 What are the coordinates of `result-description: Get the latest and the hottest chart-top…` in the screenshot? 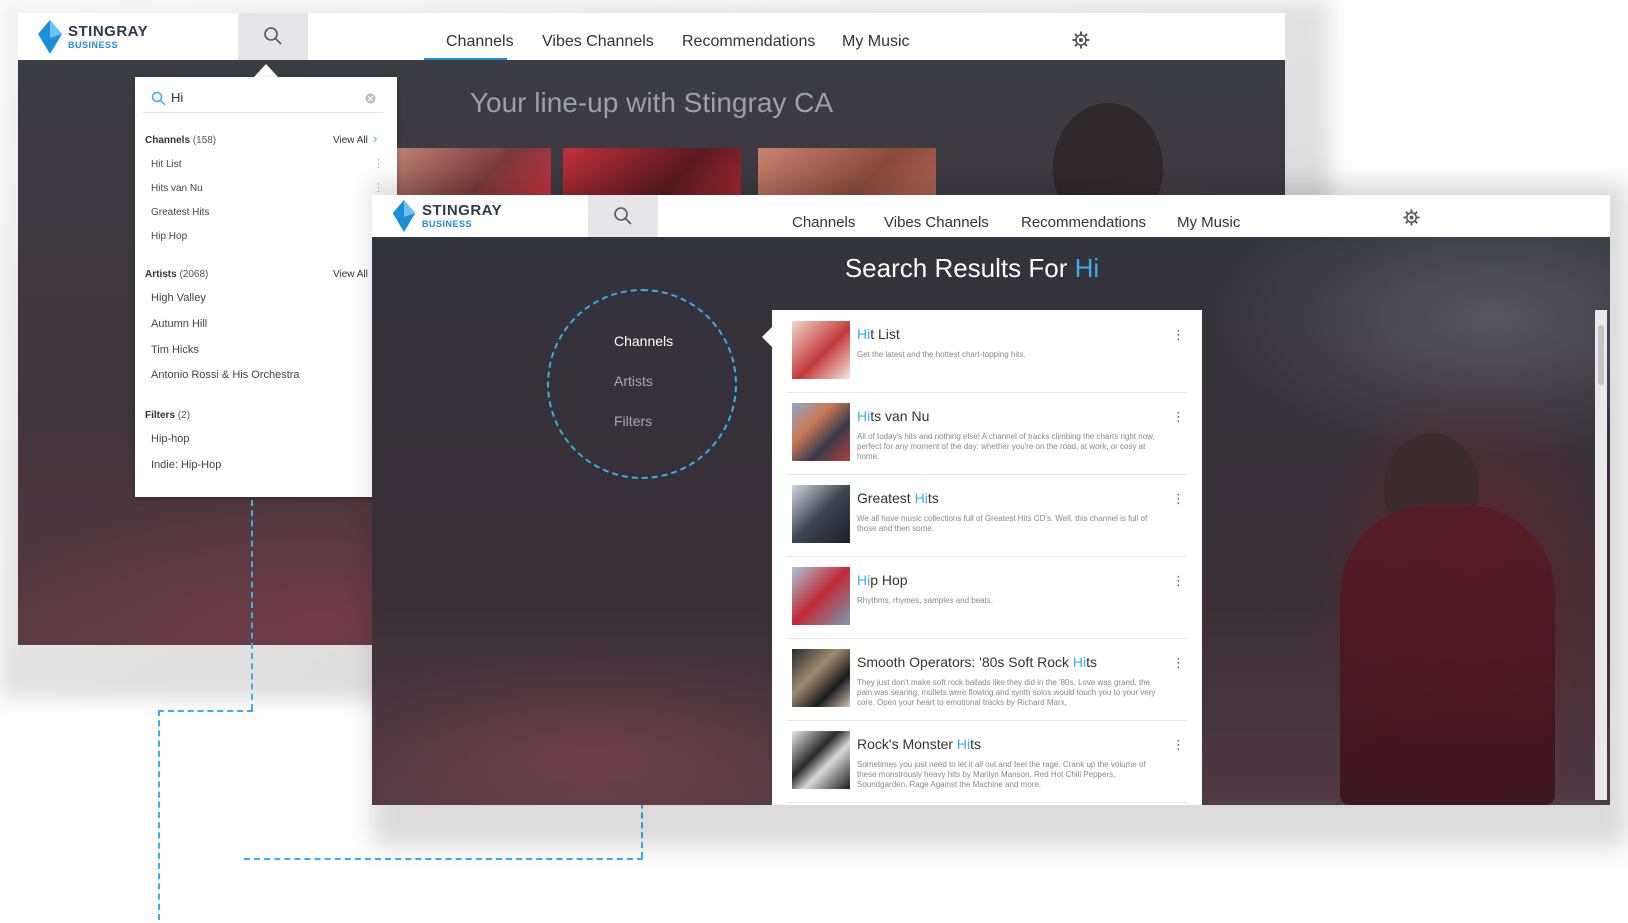 It's located at (941, 354).